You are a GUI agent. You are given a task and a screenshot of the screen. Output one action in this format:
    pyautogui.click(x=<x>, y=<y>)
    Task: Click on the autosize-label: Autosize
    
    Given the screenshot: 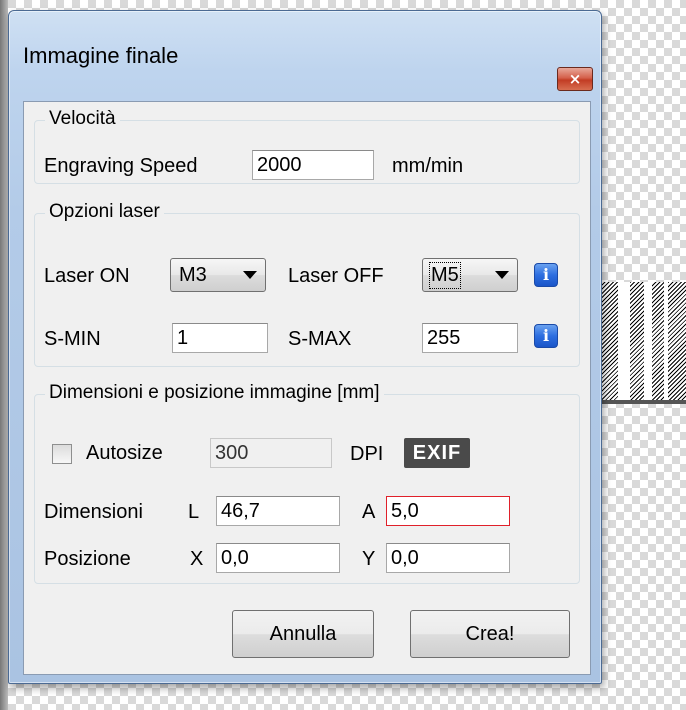 What is the action you would take?
    pyautogui.click(x=124, y=453)
    